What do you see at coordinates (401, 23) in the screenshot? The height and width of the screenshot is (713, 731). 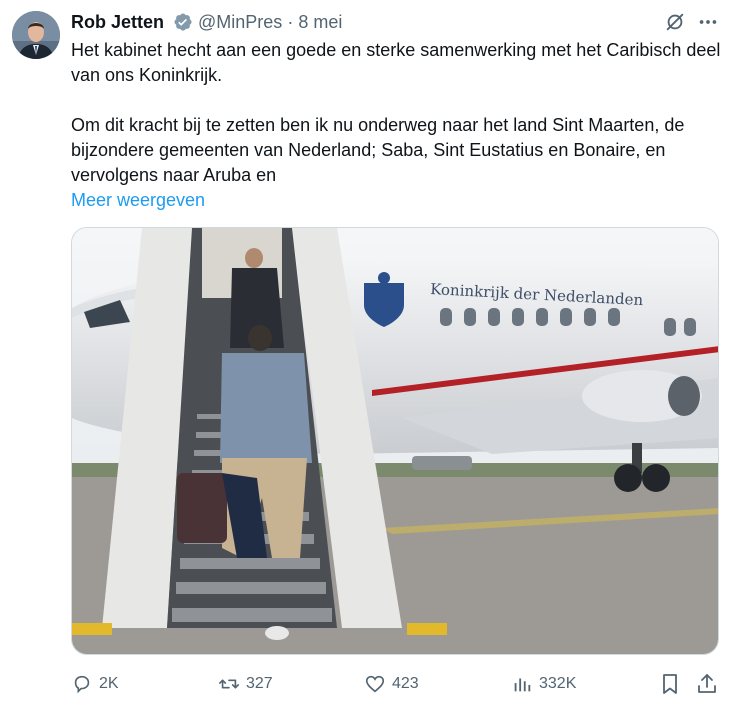 I see `tweet-header: Rob Jetten @MinPres · 8 mei` at bounding box center [401, 23].